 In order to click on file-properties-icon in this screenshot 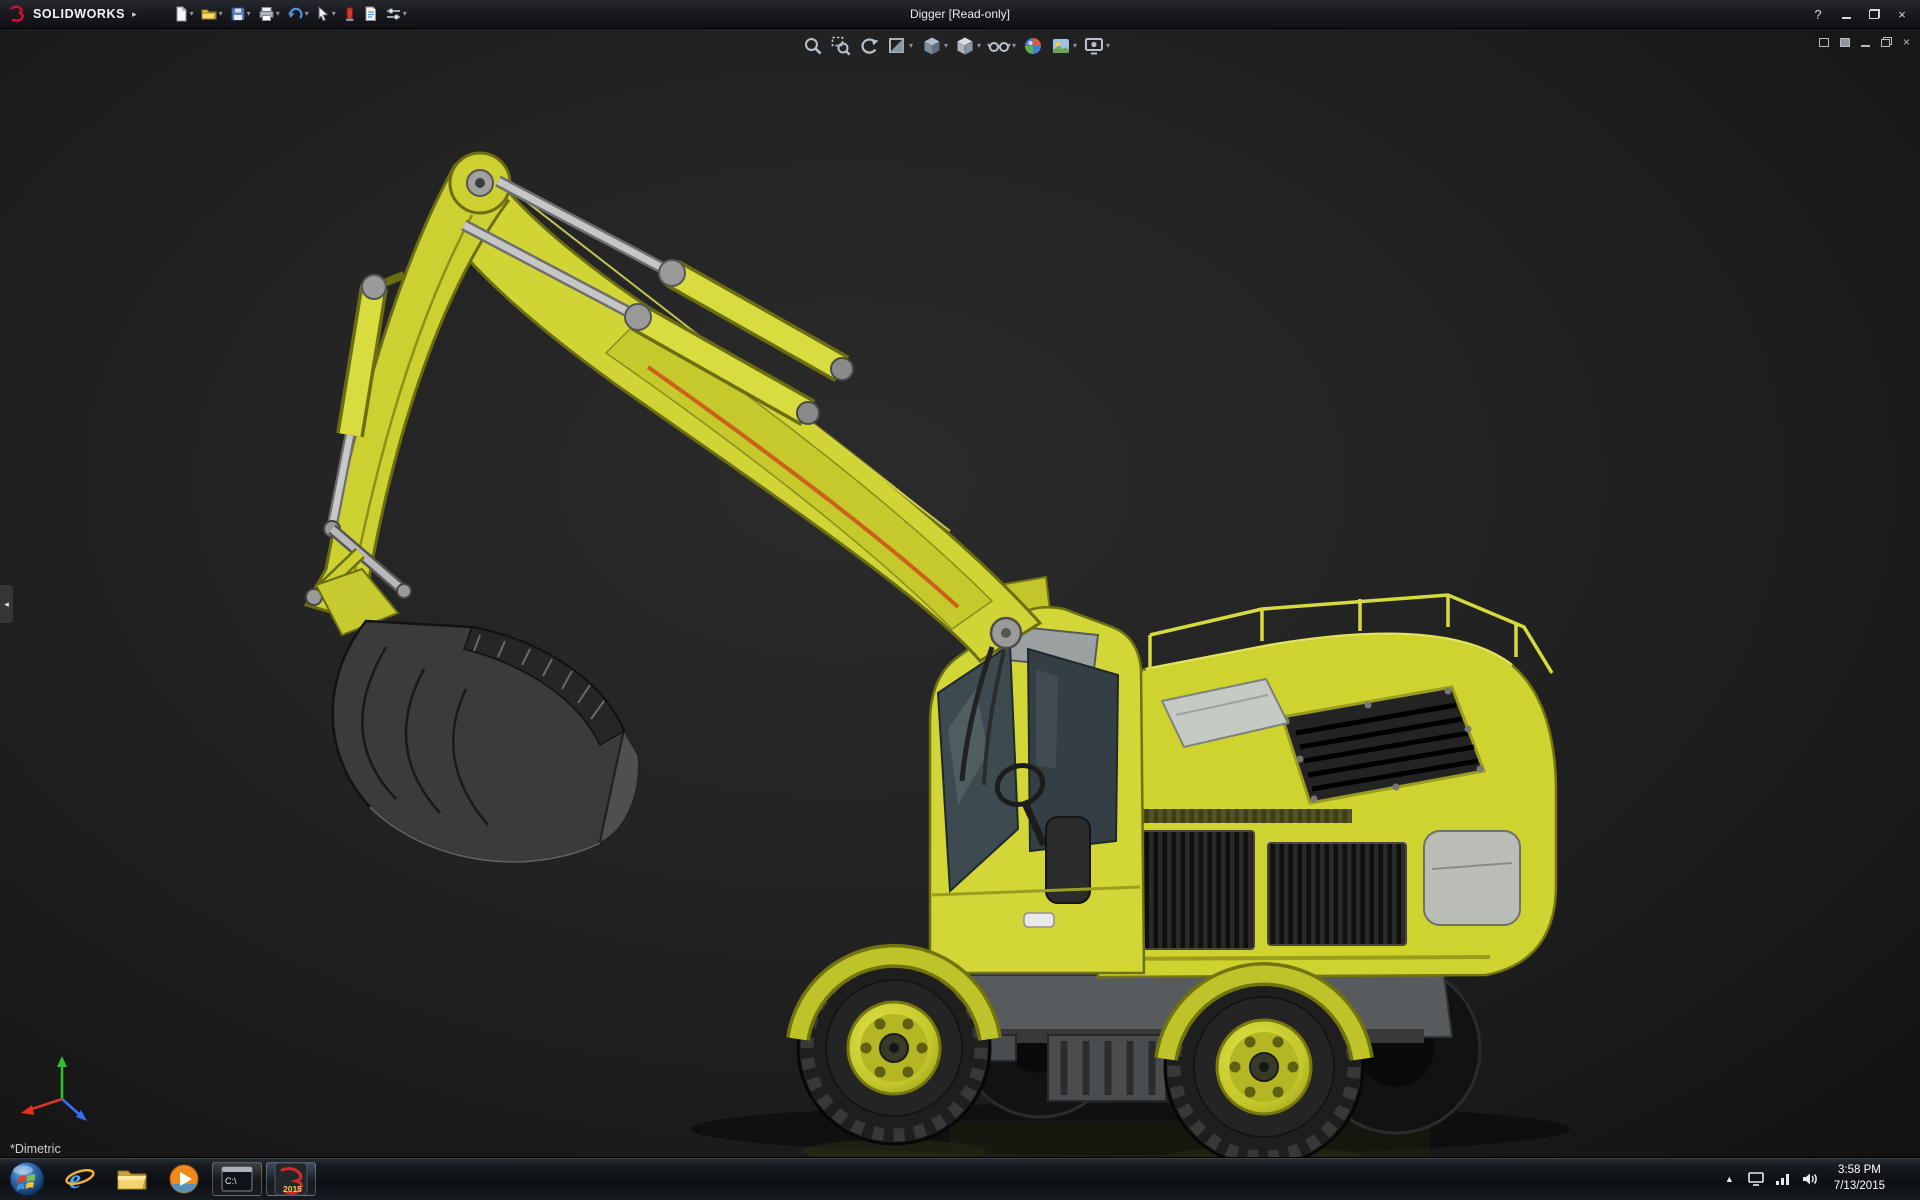, I will do `click(370, 13)`.